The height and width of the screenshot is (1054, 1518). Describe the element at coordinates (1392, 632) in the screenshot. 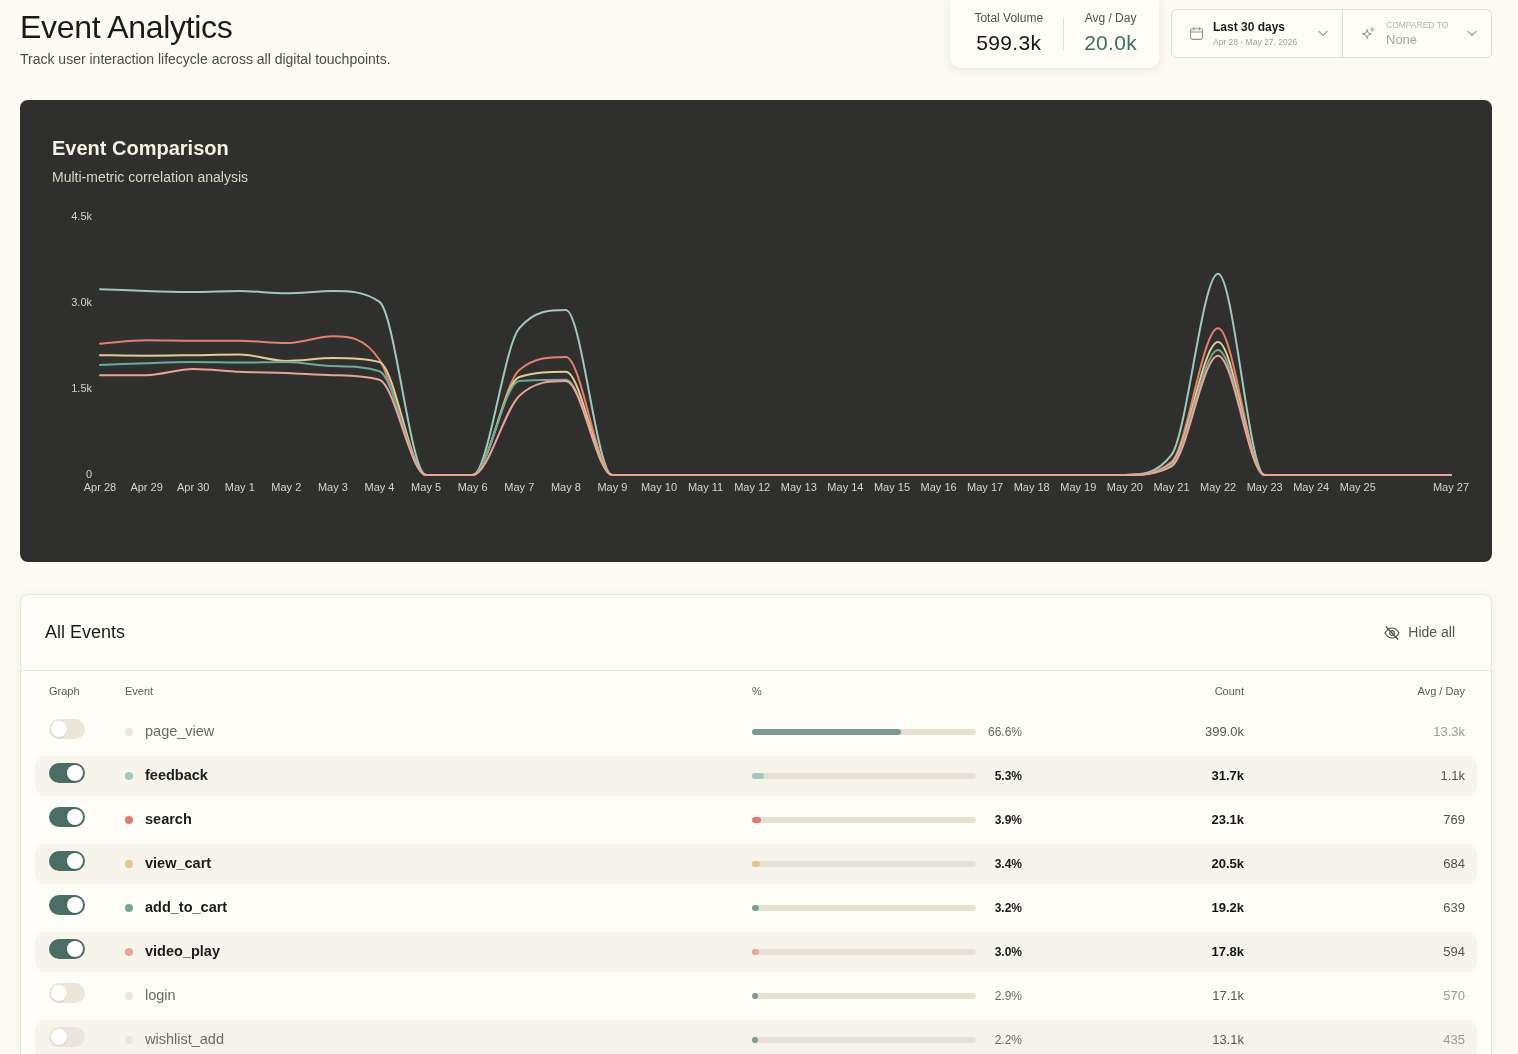

I see `eye-slash-icon` at that location.